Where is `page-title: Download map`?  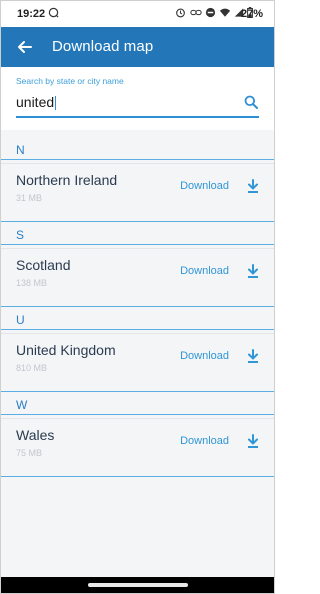 page-title: Download map is located at coordinates (103, 46).